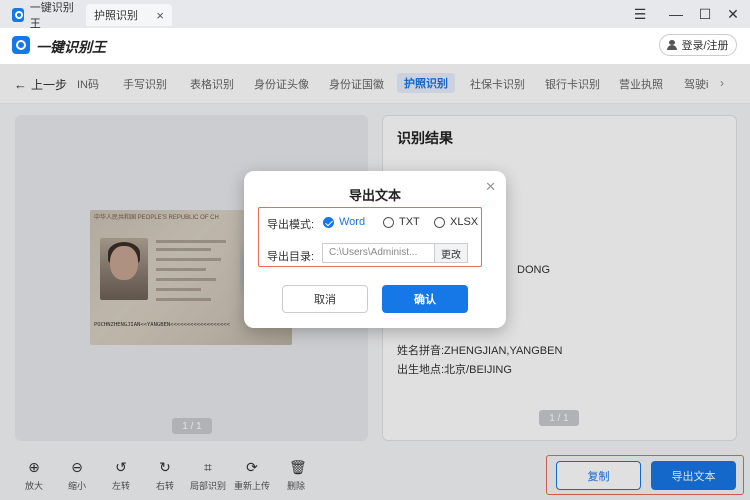  What do you see at coordinates (676, 14) in the screenshot?
I see `minimize-button: —` at bounding box center [676, 14].